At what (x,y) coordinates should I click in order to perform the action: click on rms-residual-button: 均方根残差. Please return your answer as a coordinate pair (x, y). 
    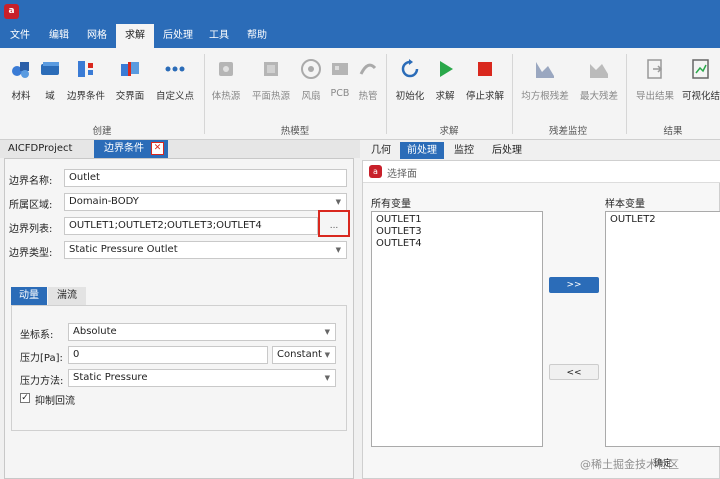
    Looking at the image, I should click on (545, 88).